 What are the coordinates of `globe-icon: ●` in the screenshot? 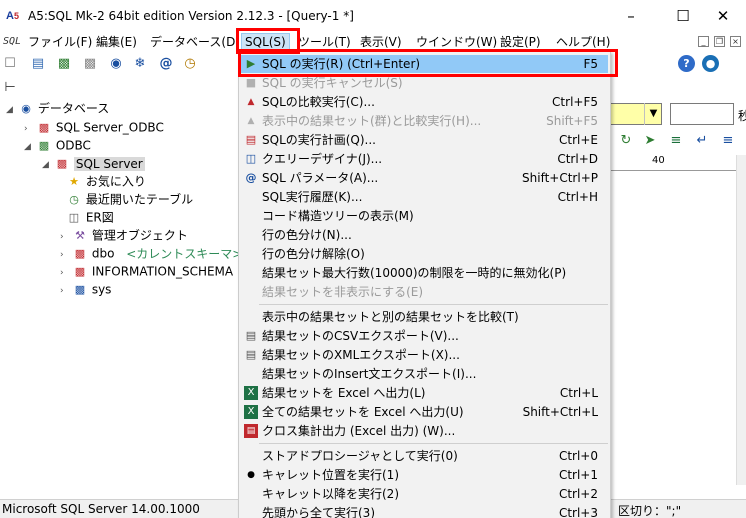 It's located at (710, 63).